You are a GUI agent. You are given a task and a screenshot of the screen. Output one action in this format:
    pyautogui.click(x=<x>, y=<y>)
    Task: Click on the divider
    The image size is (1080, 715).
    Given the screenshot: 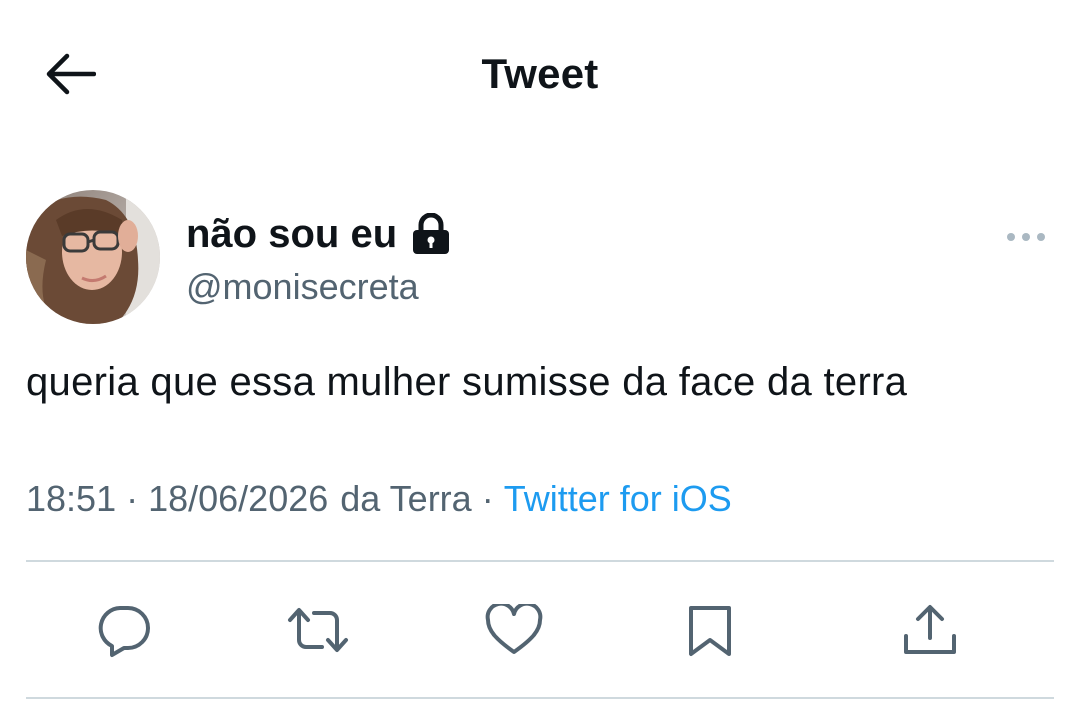 What is the action you would take?
    pyautogui.click(x=540, y=698)
    